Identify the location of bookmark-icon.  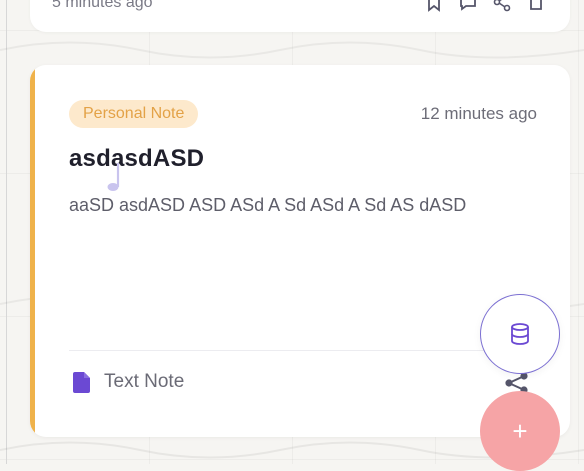
(434, 6).